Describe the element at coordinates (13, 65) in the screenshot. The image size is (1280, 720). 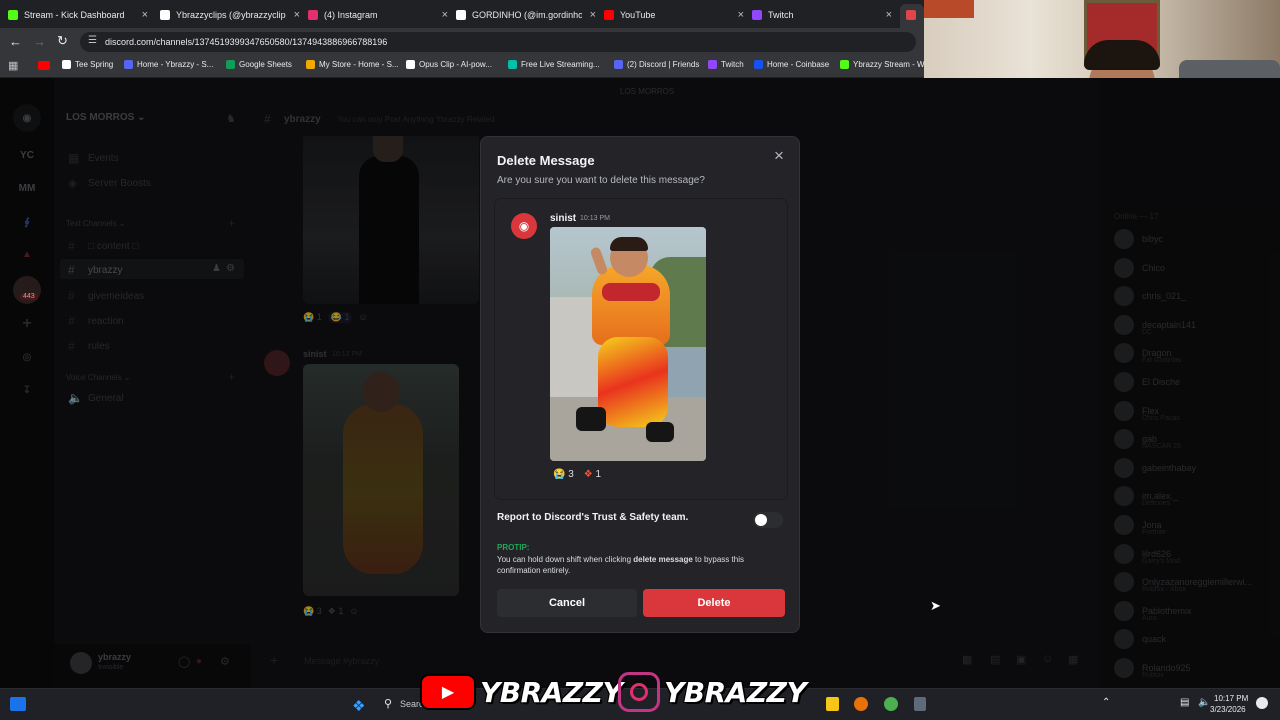
I see `apps-grid-icon: ▦` at that location.